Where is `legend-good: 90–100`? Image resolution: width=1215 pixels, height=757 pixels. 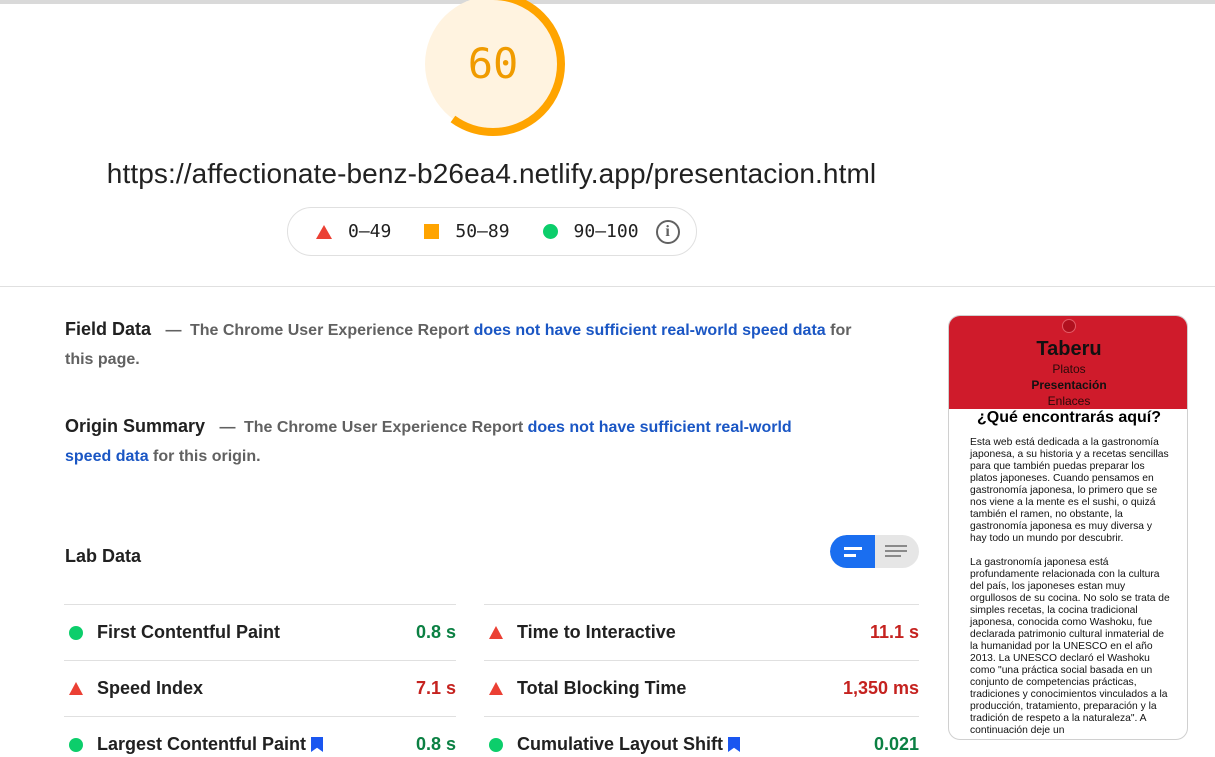 legend-good: 90–100 is located at coordinates (590, 231).